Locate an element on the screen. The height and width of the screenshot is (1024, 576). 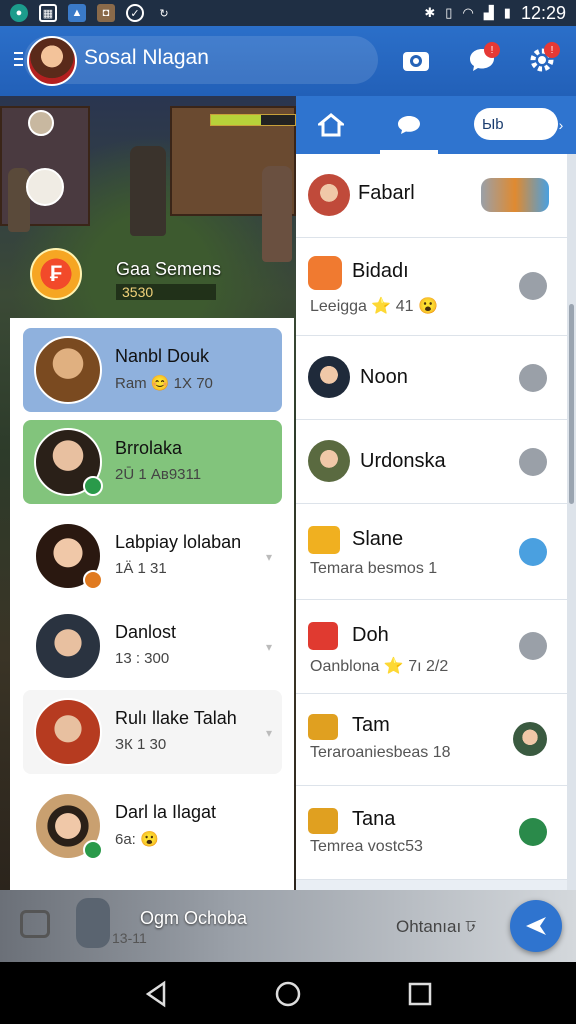
tab-chats is located at coordinates (409, 125).